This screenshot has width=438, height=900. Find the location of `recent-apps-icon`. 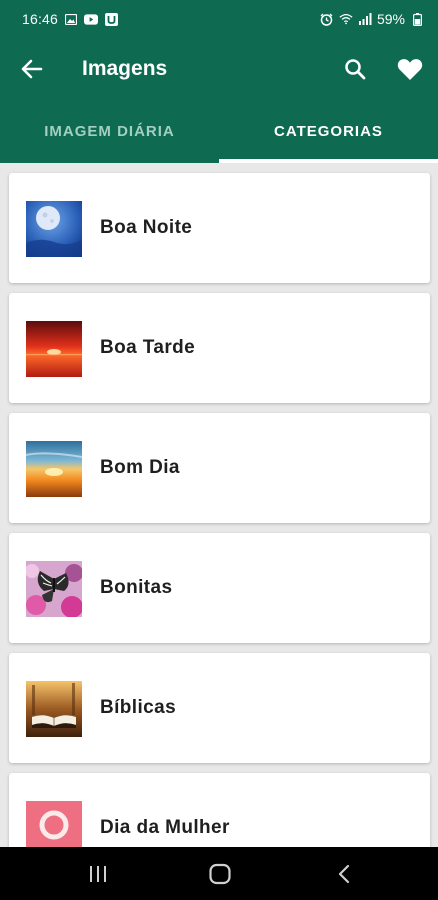

recent-apps-icon is located at coordinates (98, 874).